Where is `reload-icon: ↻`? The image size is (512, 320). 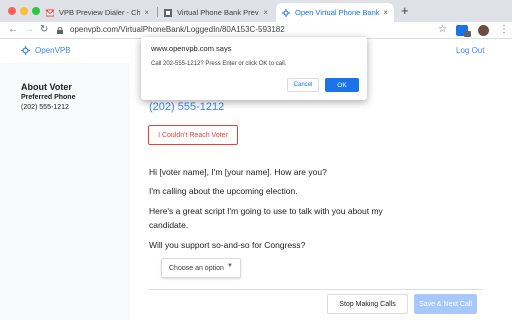
reload-icon: ↻ is located at coordinates (44, 30).